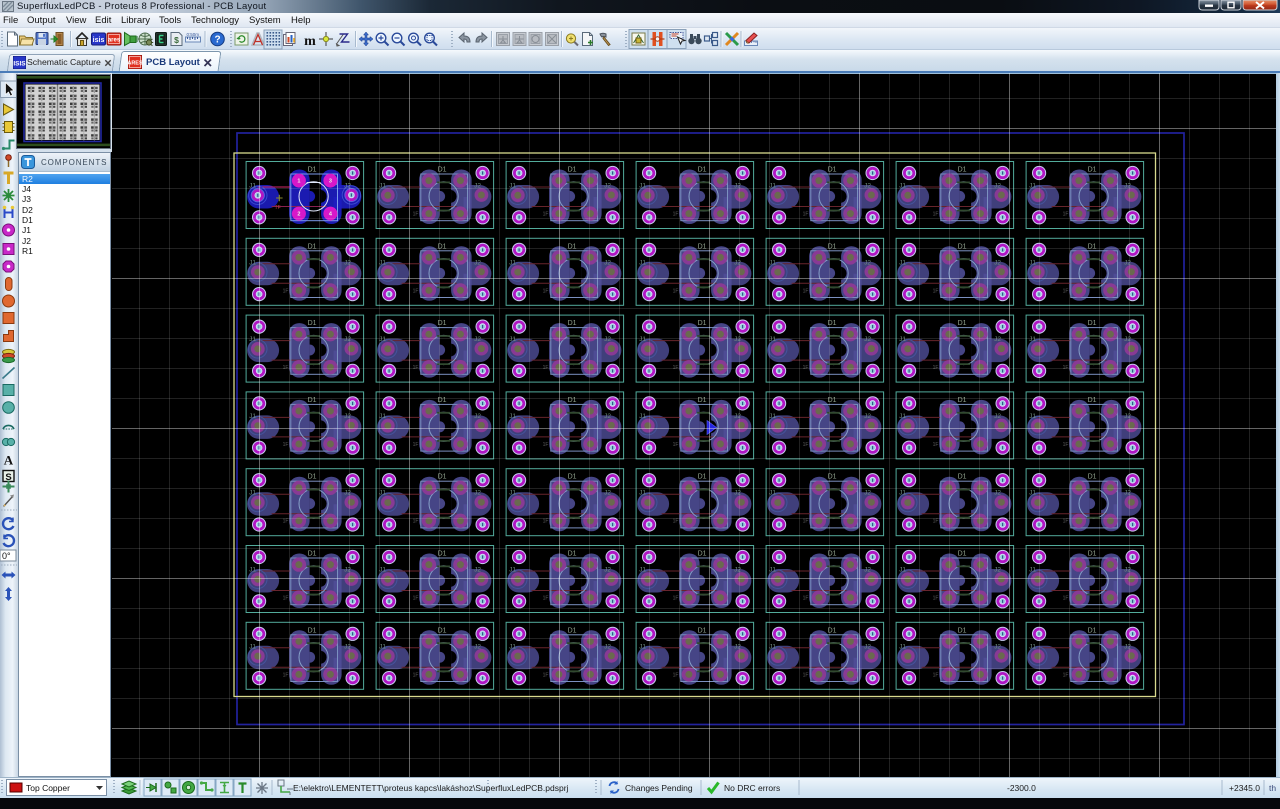 The width and height of the screenshot is (1280, 809). What do you see at coordinates (193, 34) in the screenshot?
I see `svg-text: 0:50m` at bounding box center [193, 34].